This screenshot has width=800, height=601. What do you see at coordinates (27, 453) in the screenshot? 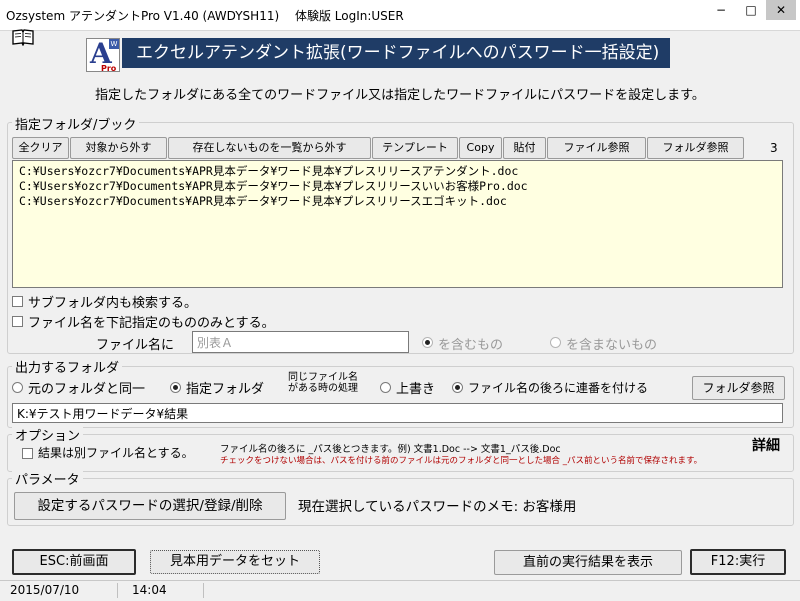
I see `save-as-other-checkbox` at bounding box center [27, 453].